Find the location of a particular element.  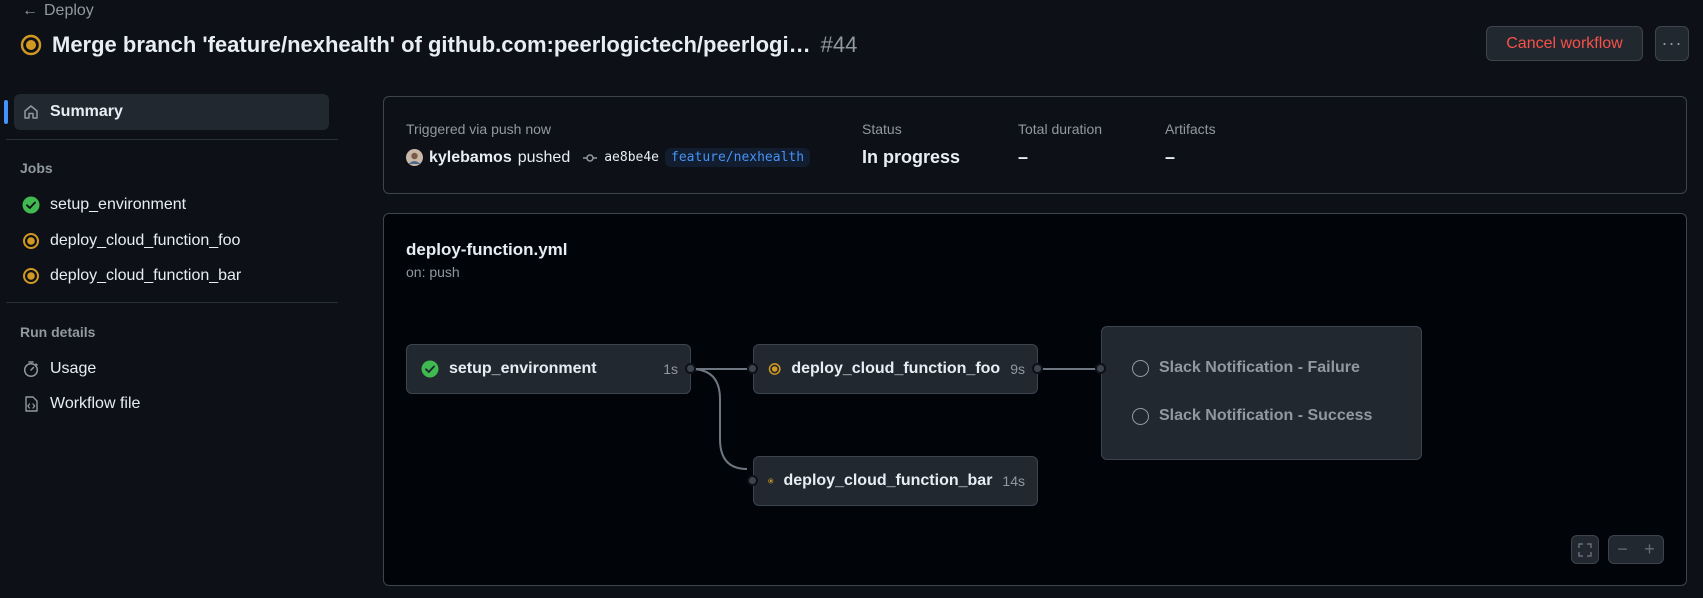

graph-job-slack-success: Slack Notification - Success is located at coordinates (1252, 416).